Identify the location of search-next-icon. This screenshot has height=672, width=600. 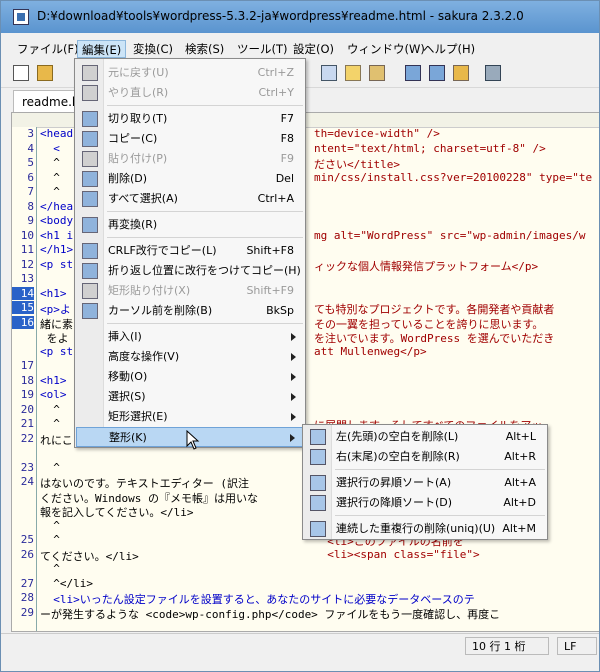
(329, 73).